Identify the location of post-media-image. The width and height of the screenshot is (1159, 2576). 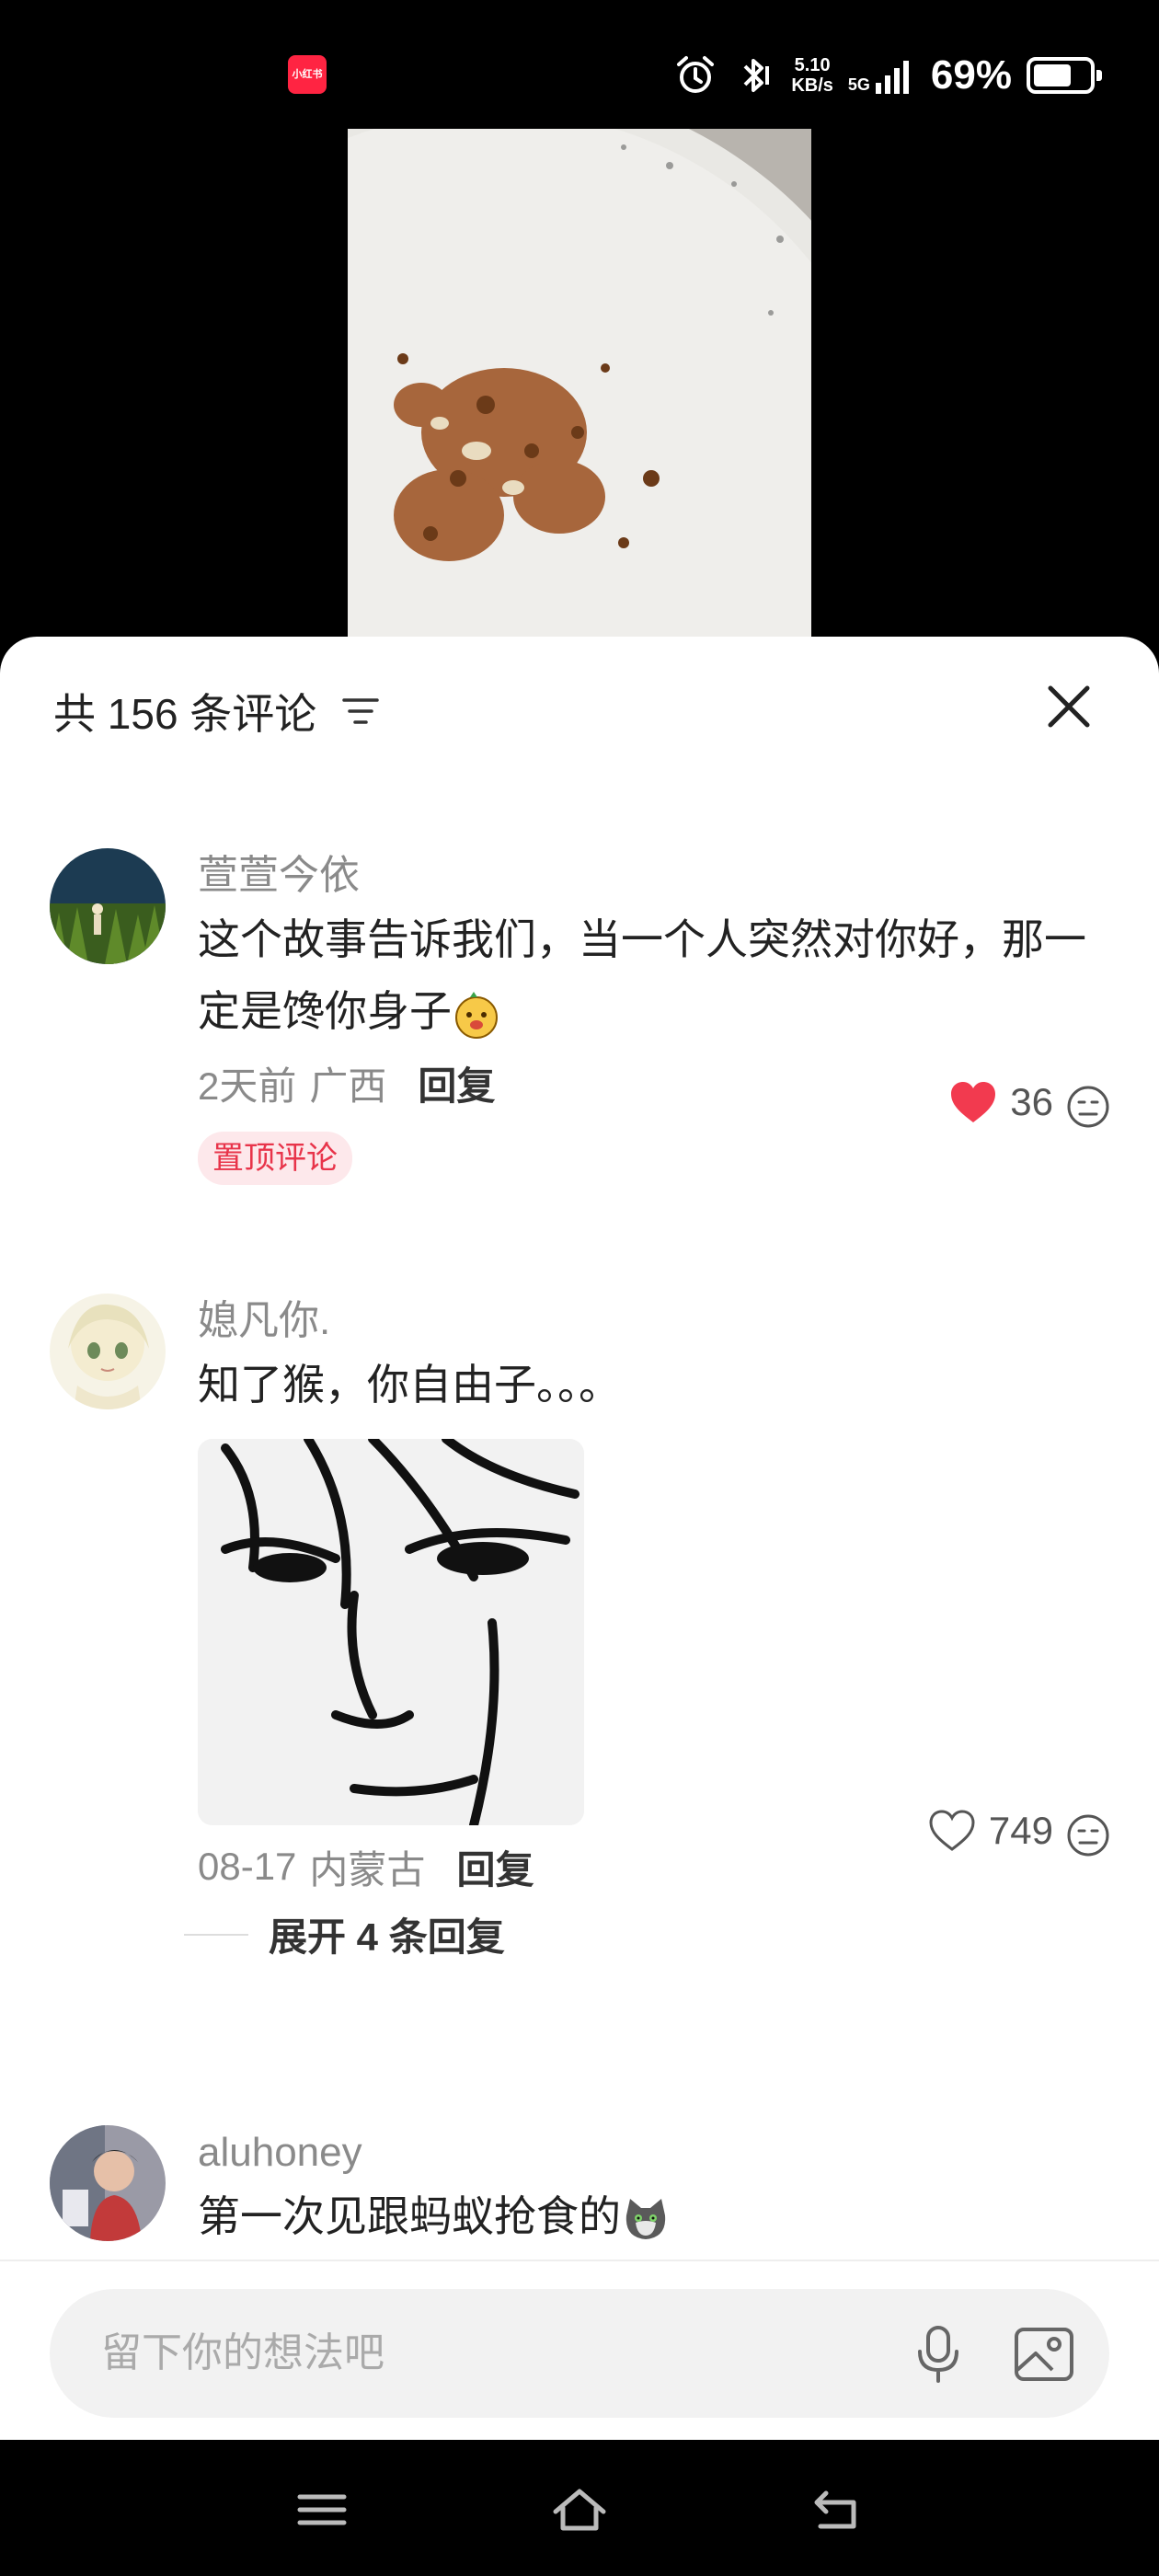
(579, 386).